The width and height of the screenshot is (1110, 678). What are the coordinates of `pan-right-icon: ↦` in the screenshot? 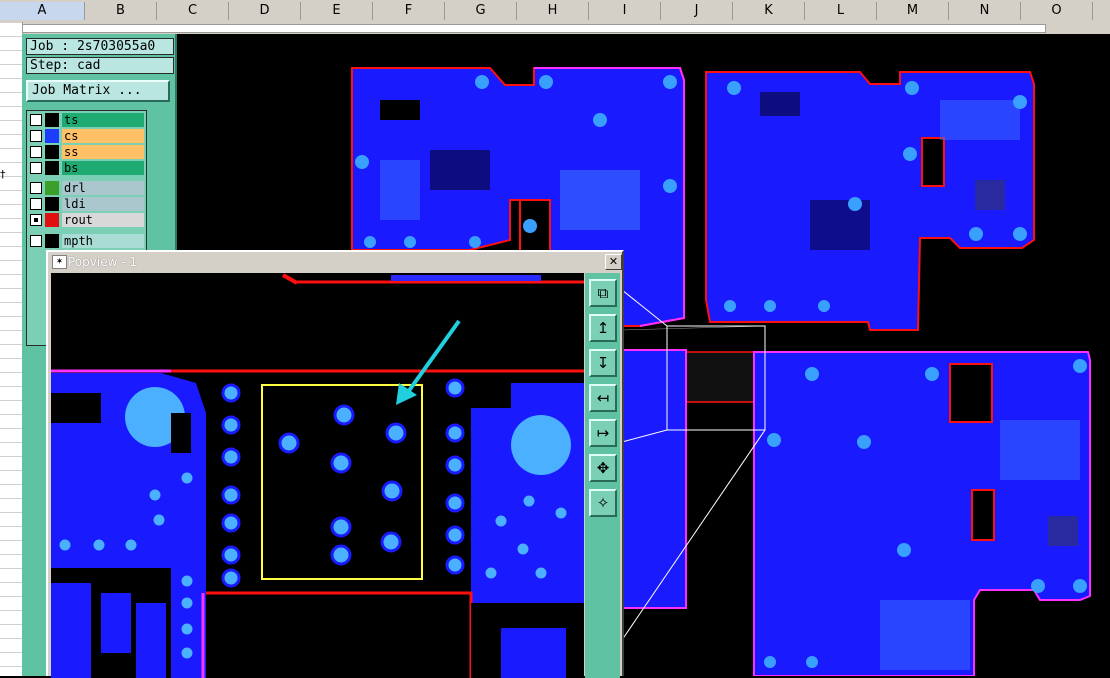 It's located at (603, 433).